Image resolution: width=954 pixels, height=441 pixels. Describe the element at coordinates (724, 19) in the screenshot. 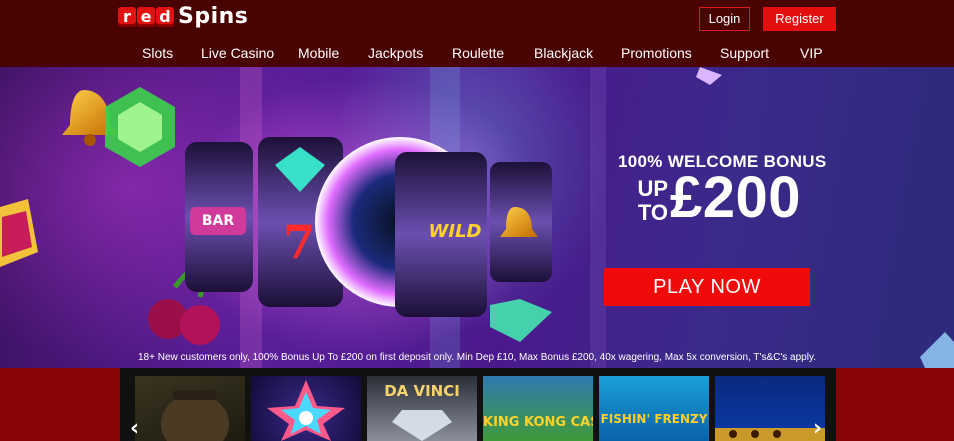

I see `login-button: Login` at that location.